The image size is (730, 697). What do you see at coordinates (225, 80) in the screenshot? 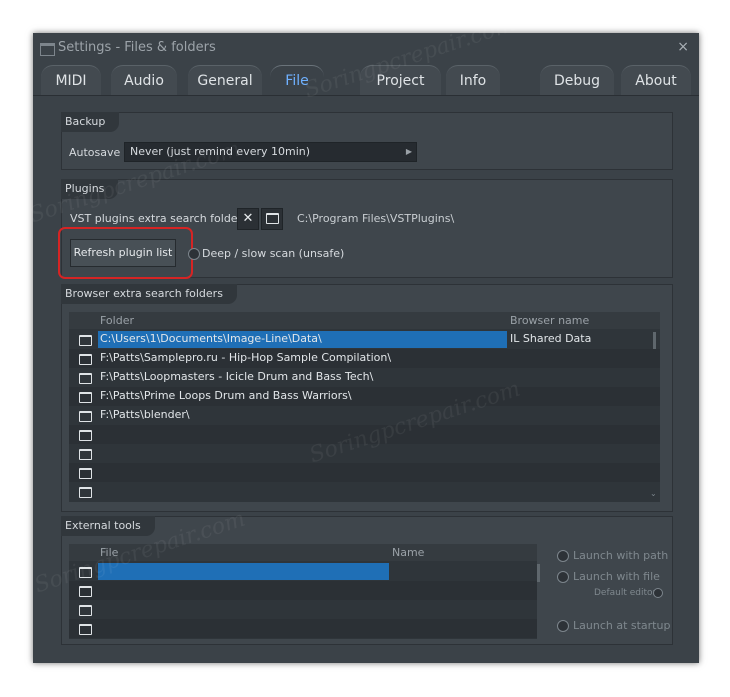
I see `tab-general: General` at bounding box center [225, 80].